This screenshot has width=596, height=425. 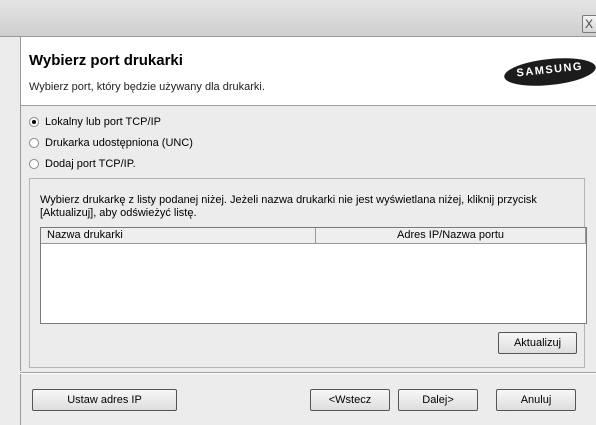 What do you see at coordinates (178, 235) in the screenshot?
I see `column-header-printer-name: Nazwa drukarki` at bounding box center [178, 235].